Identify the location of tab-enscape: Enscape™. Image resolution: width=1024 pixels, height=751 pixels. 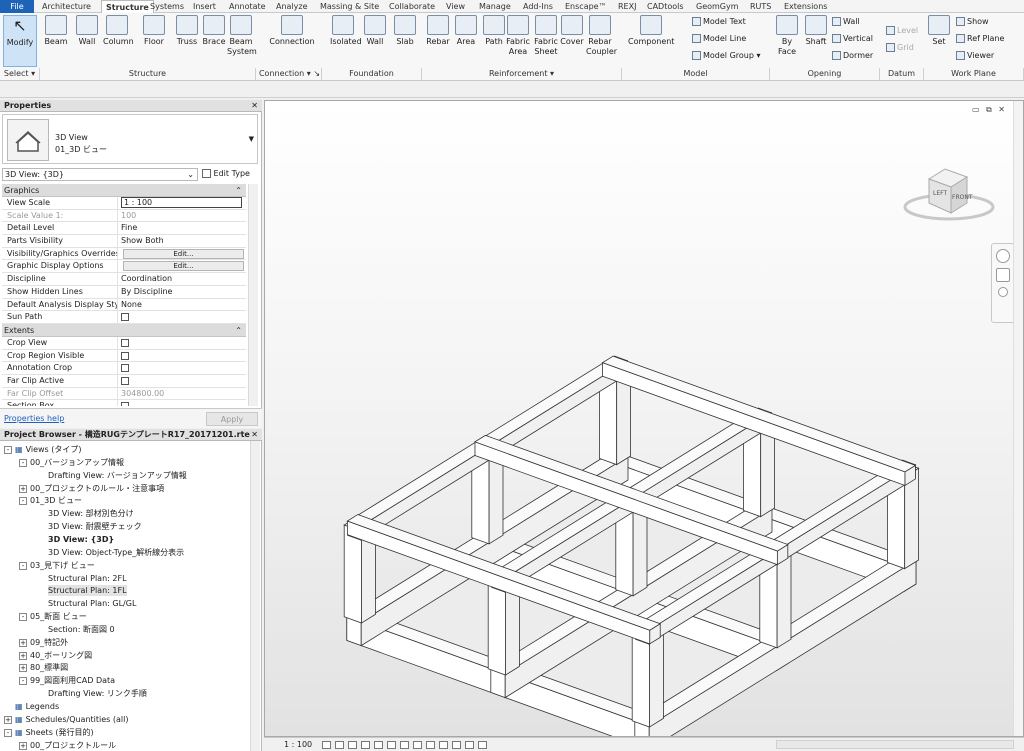
(586, 6).